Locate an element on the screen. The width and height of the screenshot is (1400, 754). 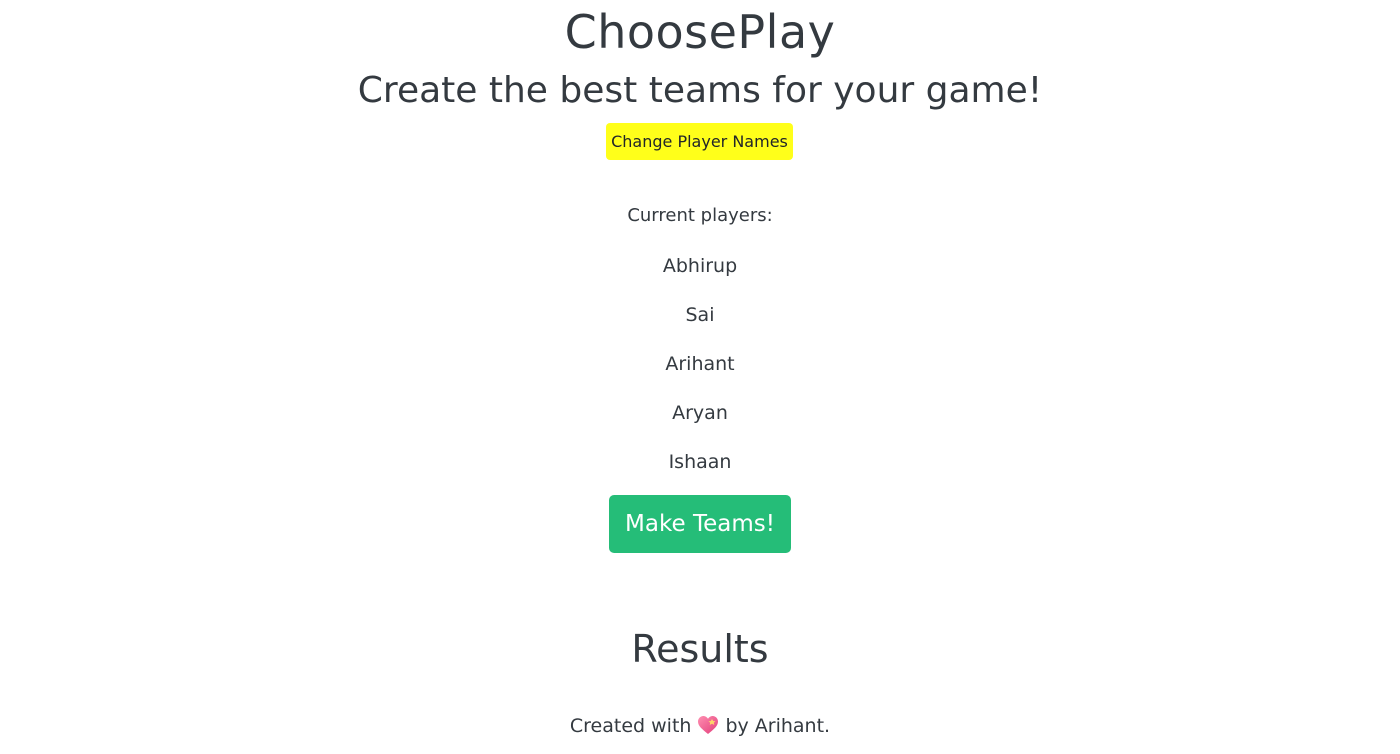
footer-prefix: Created with is located at coordinates (630, 726).